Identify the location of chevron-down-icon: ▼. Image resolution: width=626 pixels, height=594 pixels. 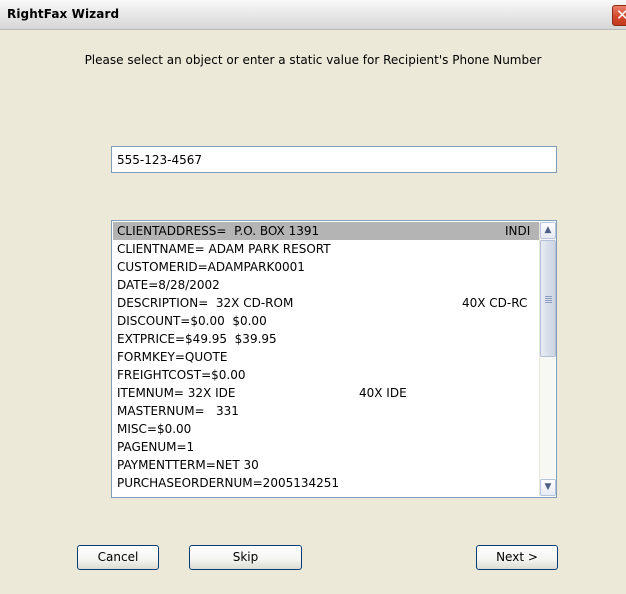
(548, 487).